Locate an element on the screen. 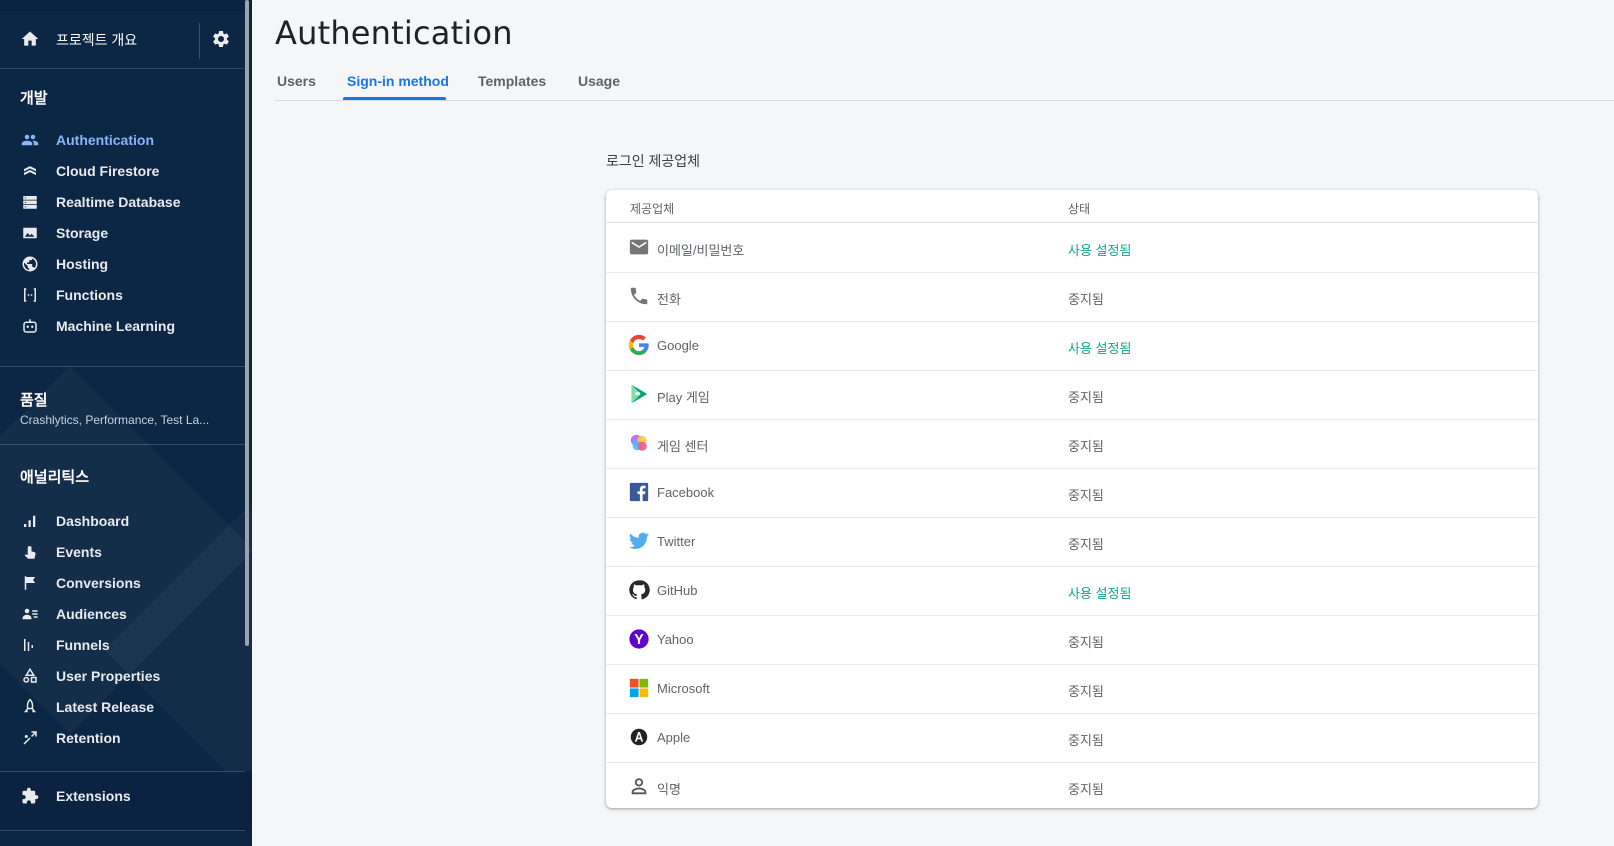  table-row: 게임 센터 중지됨 is located at coordinates (1072, 444).